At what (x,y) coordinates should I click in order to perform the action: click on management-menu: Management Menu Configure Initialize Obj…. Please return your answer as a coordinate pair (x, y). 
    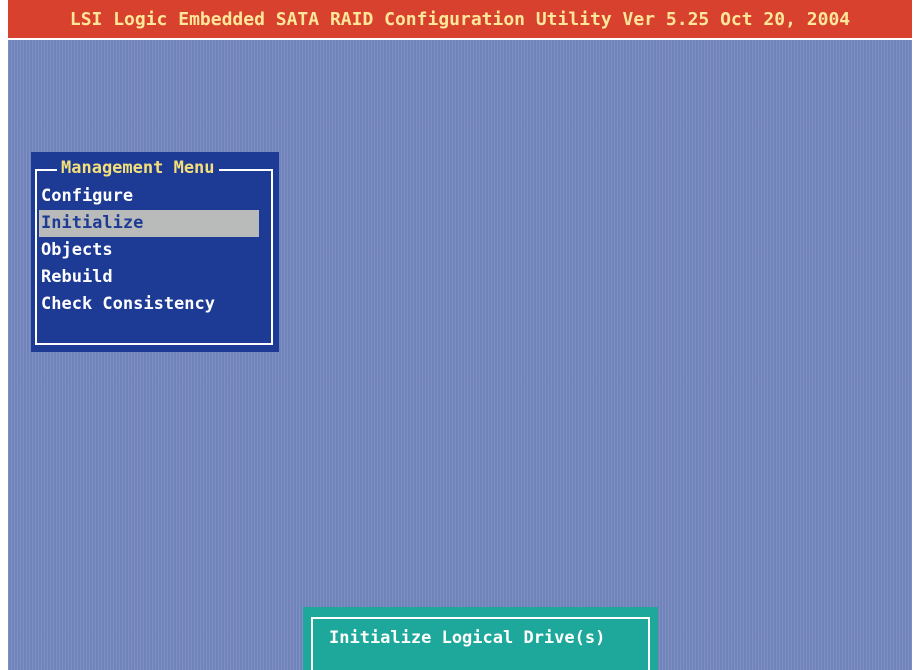
    Looking at the image, I should click on (155, 252).